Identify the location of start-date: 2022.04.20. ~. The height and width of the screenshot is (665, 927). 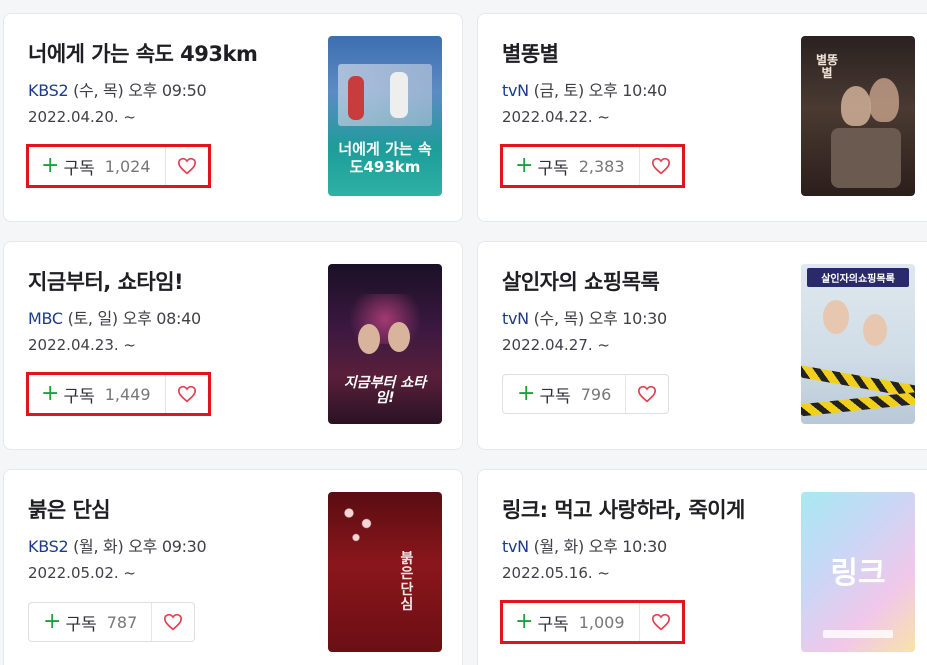
(82, 117).